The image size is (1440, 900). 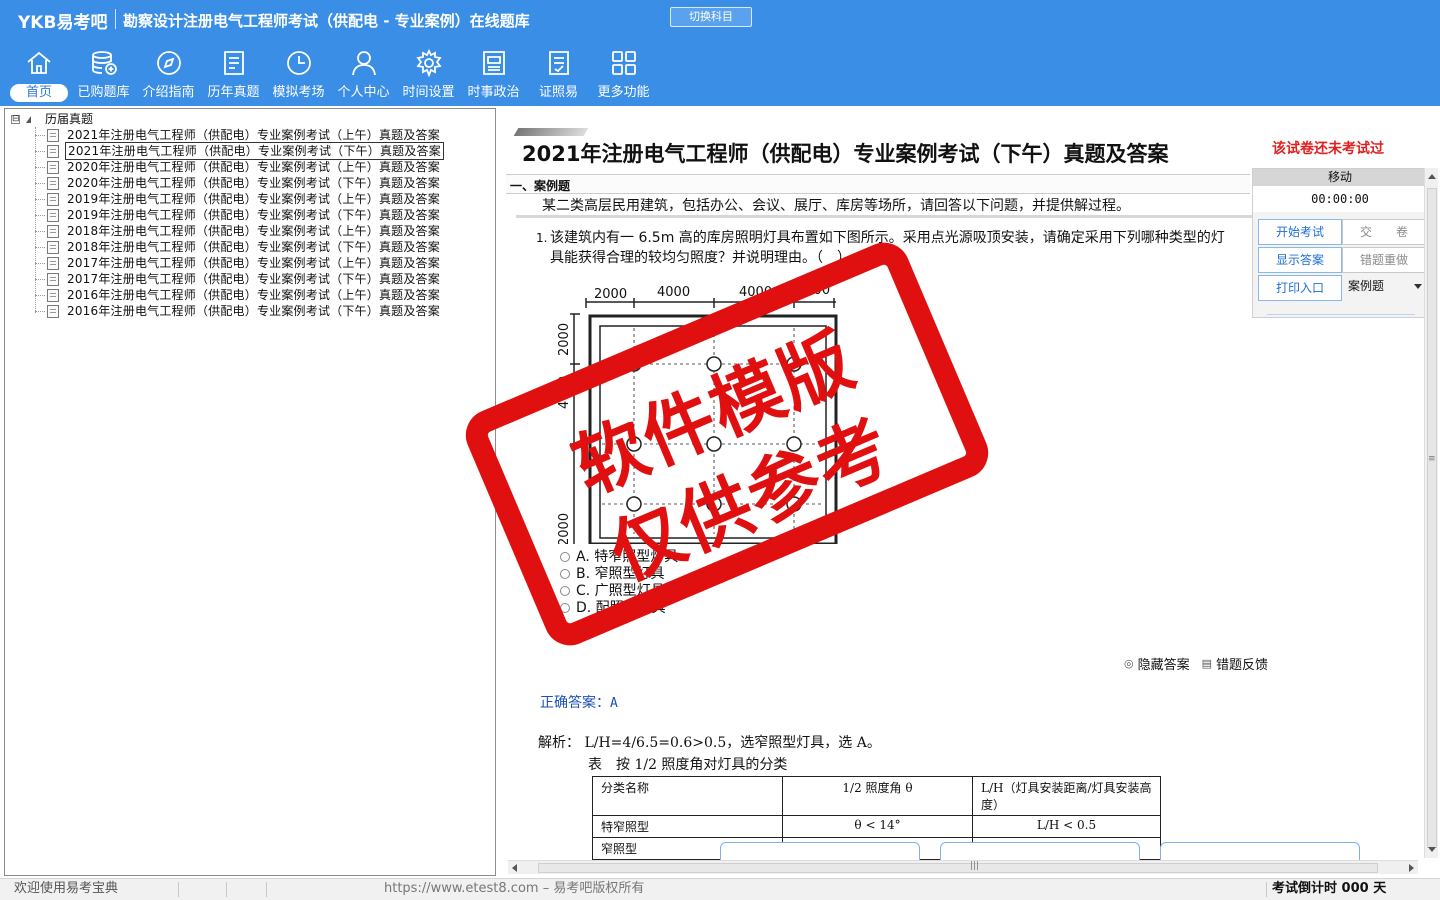 What do you see at coordinates (363, 75) in the screenshot?
I see `nav-profile: 个人中心` at bounding box center [363, 75].